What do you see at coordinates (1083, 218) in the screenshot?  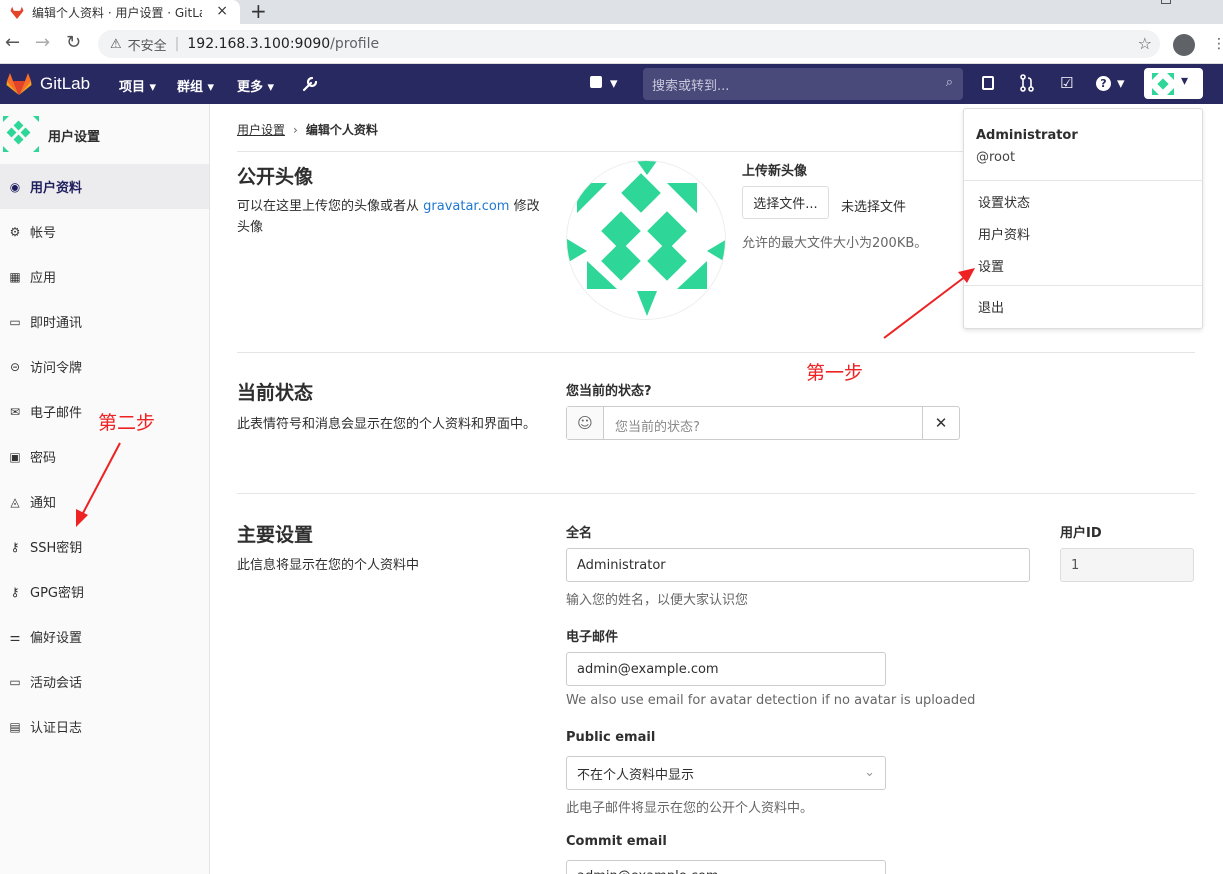 I see `user-dropdown-menu: Administrator @root 设置状态 用户资料 设置 退出` at bounding box center [1083, 218].